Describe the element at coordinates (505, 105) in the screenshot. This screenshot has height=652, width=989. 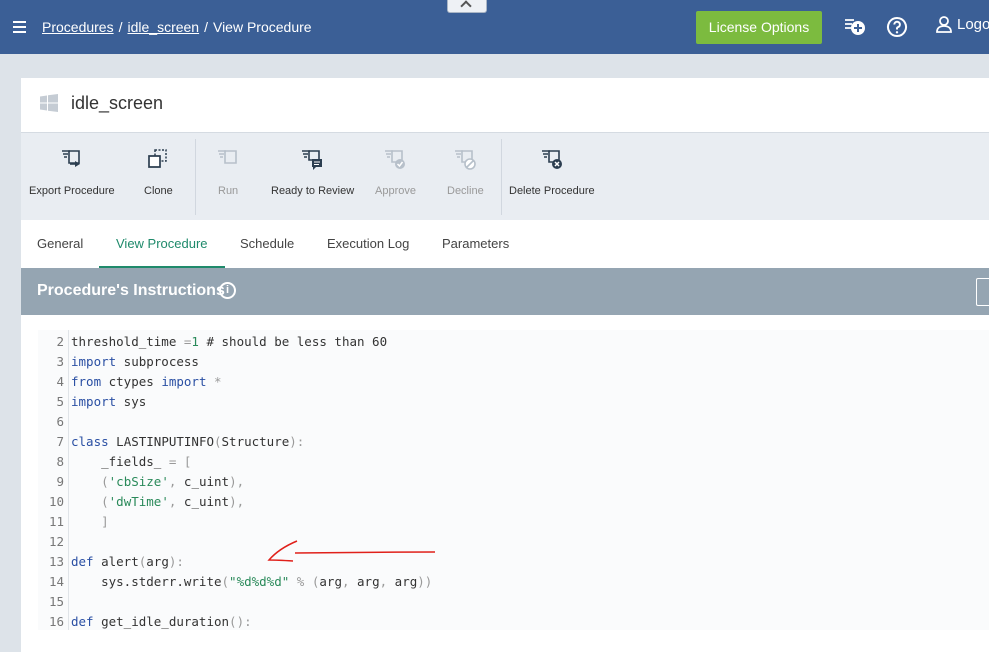
I see `procedure-header: idle_screen` at that location.